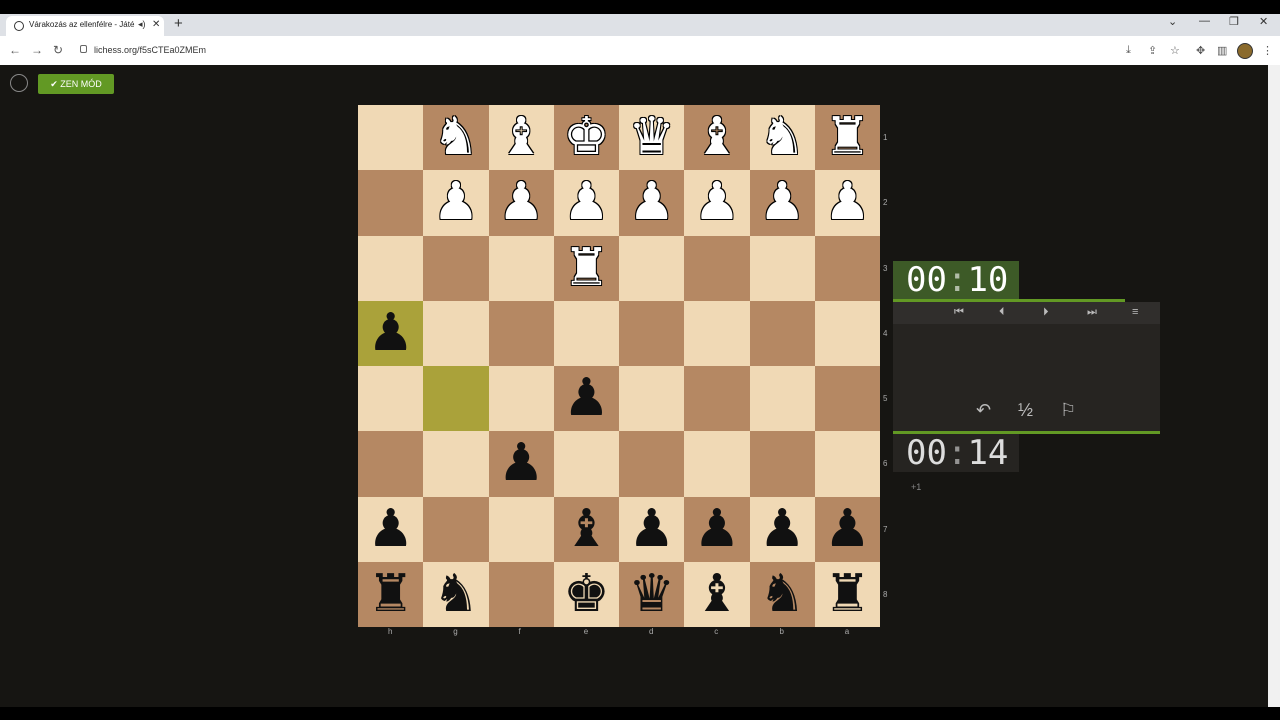 This screenshot has height=720, width=1280. I want to click on square-c6, so click(717, 464).